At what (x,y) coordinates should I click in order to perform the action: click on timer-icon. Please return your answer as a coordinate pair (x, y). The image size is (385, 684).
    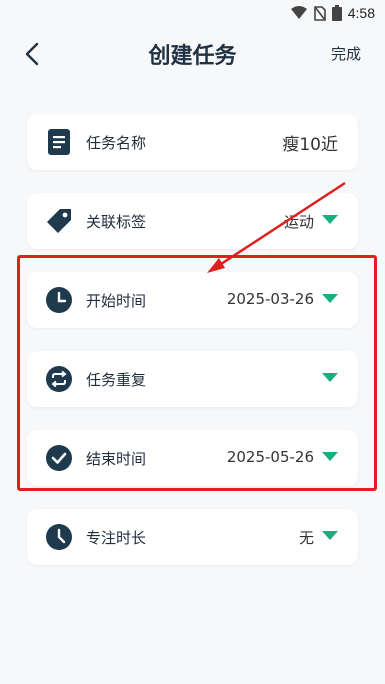
    Looking at the image, I should click on (59, 537).